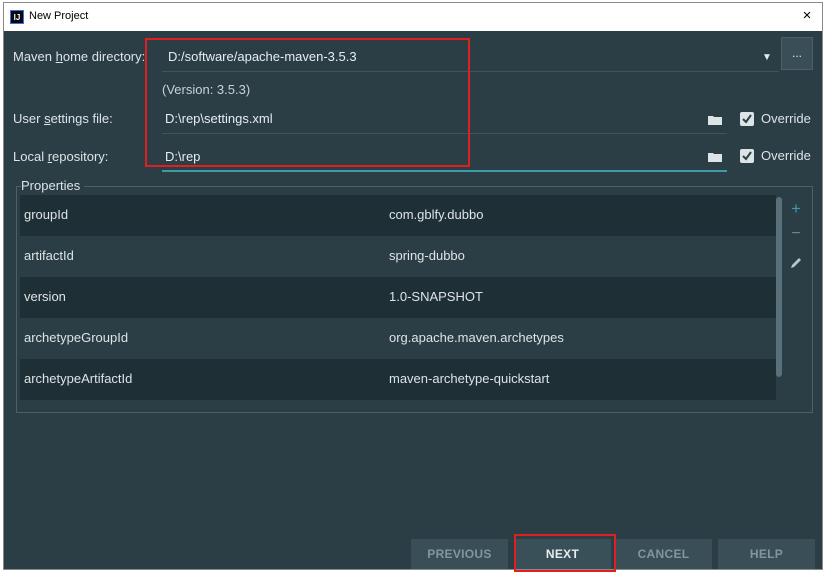 Image resolution: width=824 pixels, height=572 pixels. Describe the element at coordinates (796, 234) in the screenshot. I see `minus-icon: −` at that location.